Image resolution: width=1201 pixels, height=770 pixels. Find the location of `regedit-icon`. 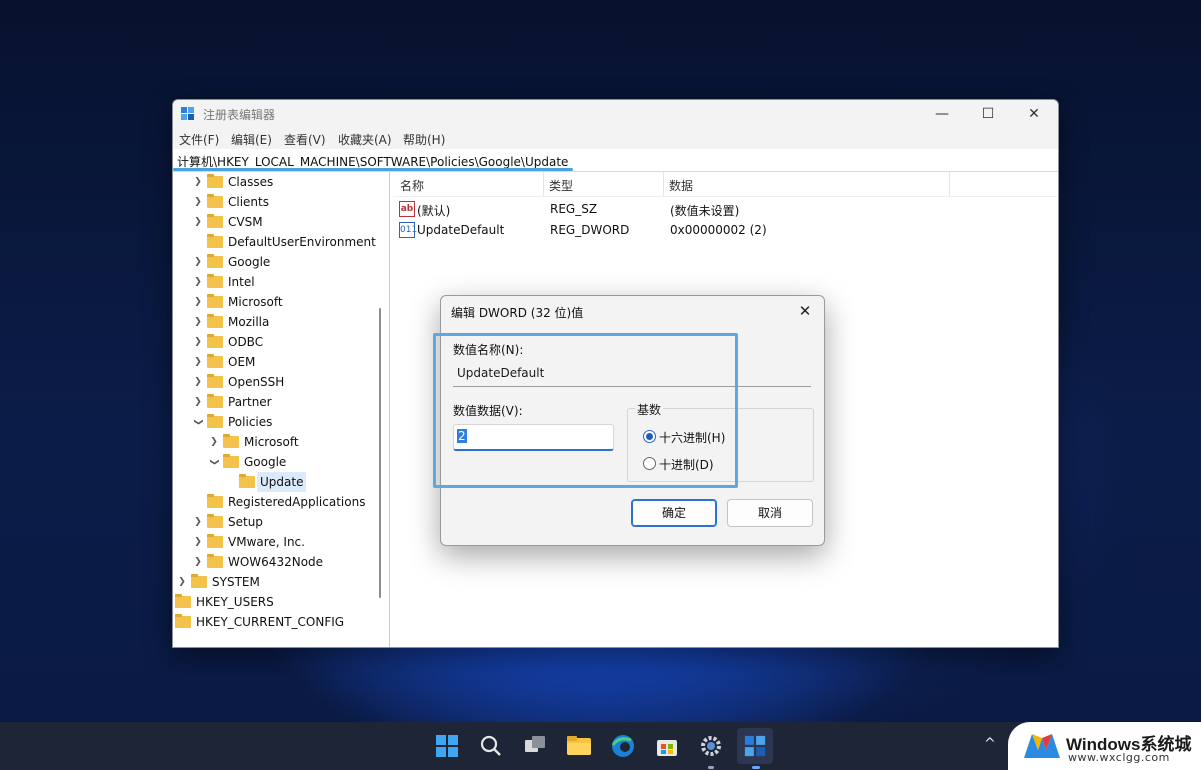

regedit-icon is located at coordinates (755, 746).